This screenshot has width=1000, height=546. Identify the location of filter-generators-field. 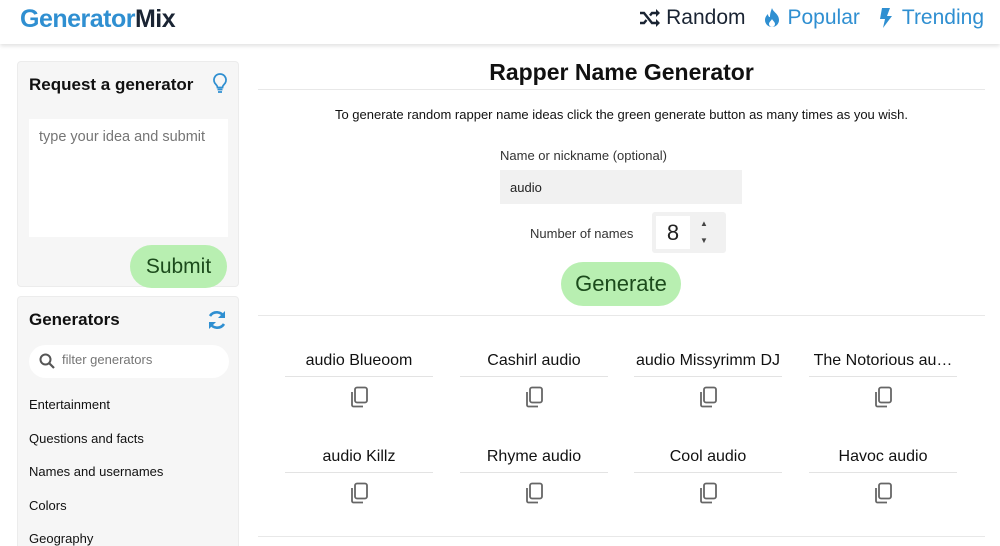
(129, 361).